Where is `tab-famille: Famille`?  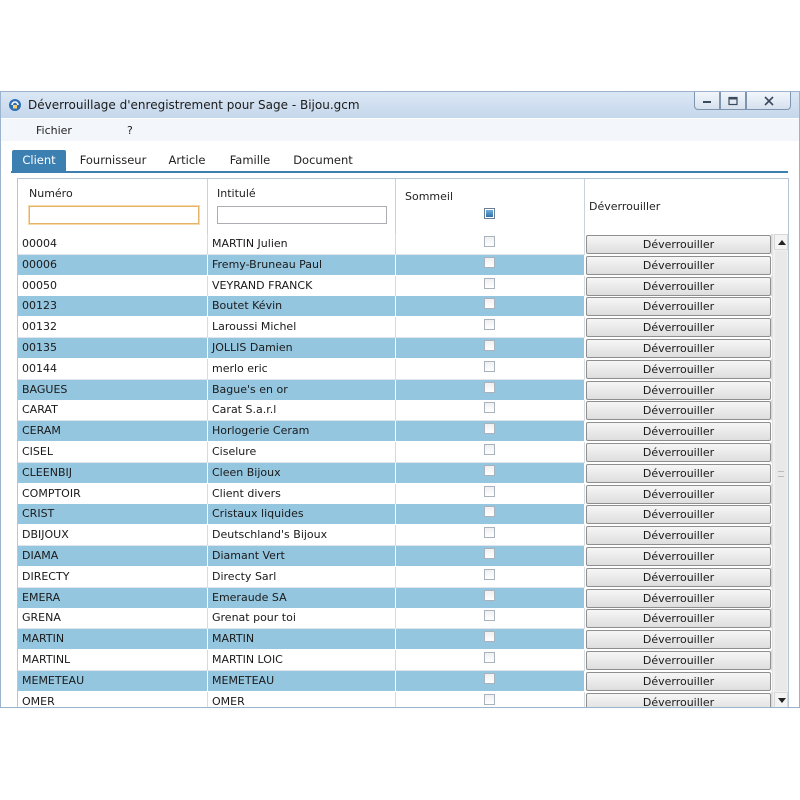
tab-famille: Famille is located at coordinates (250, 161).